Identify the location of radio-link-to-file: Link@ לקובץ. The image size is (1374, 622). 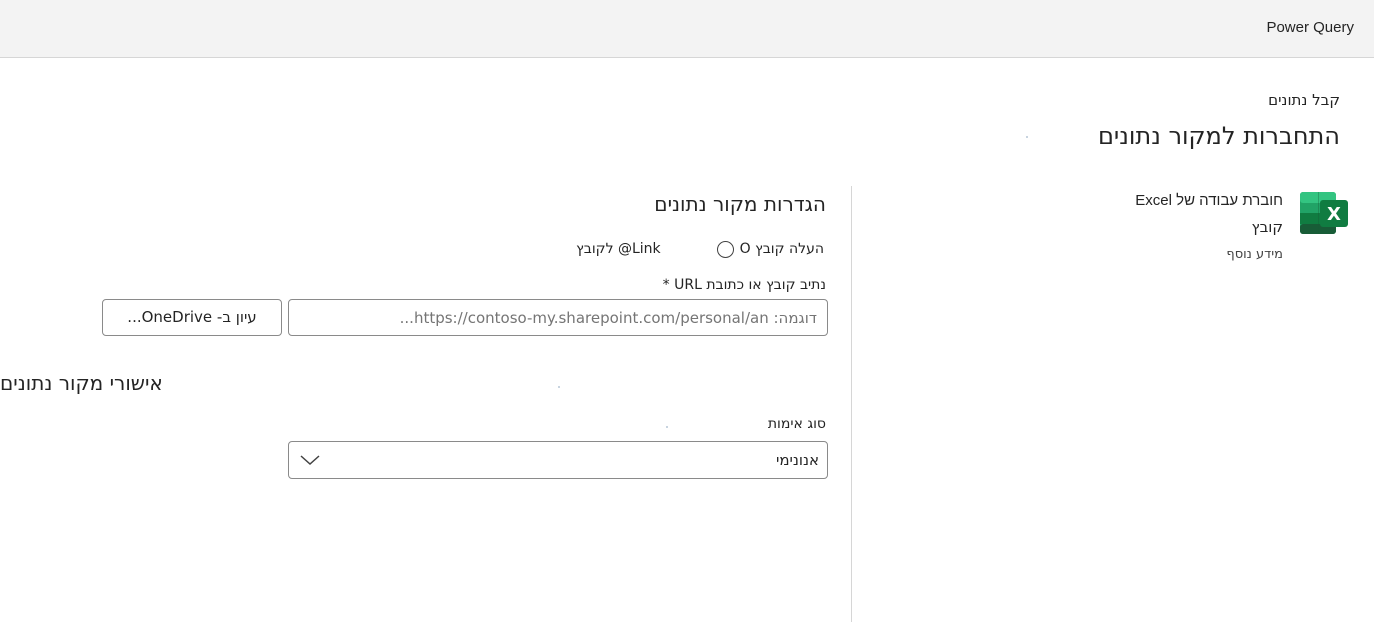
(618, 249).